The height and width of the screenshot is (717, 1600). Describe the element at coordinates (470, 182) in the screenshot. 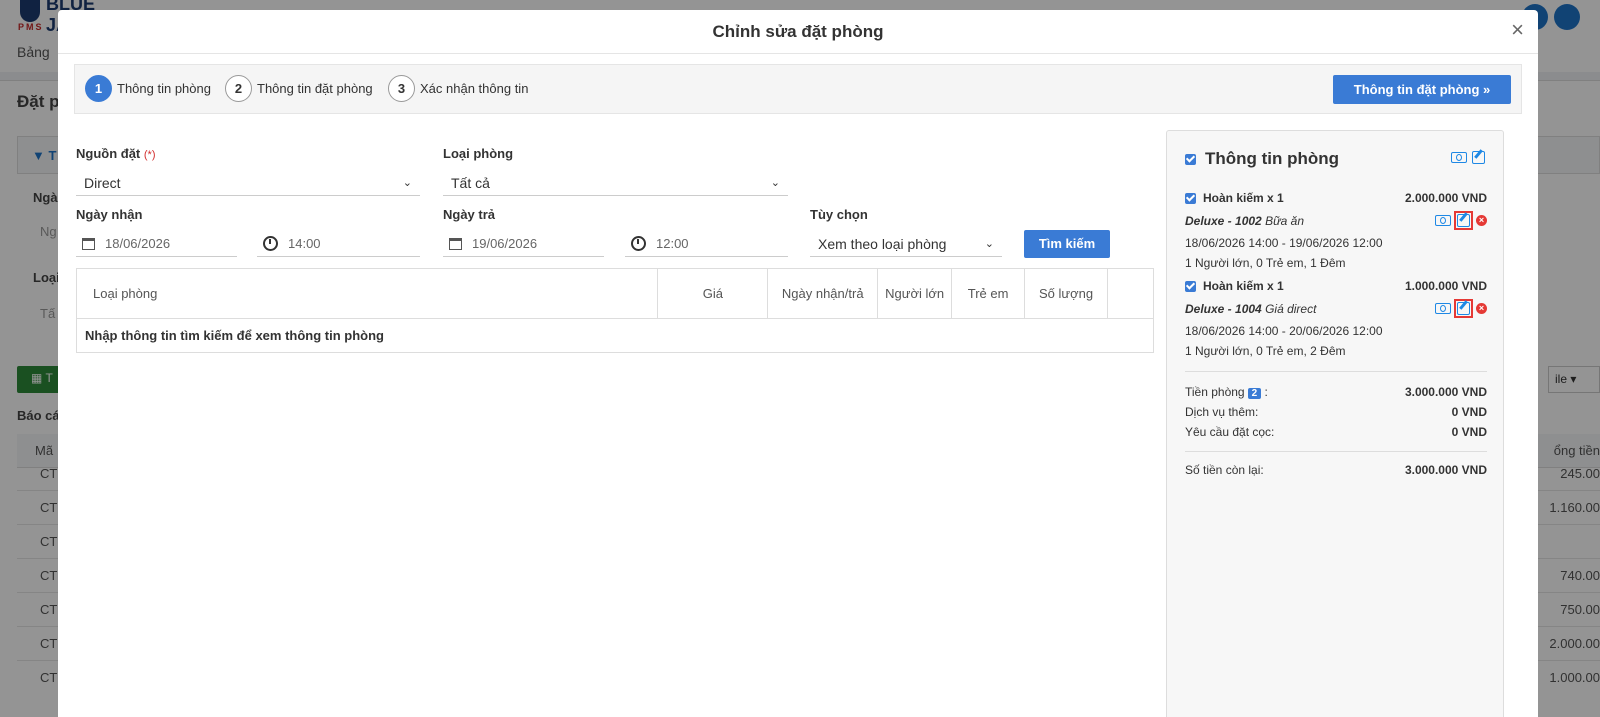

I see `room-type-select-value: Tất cả` at that location.